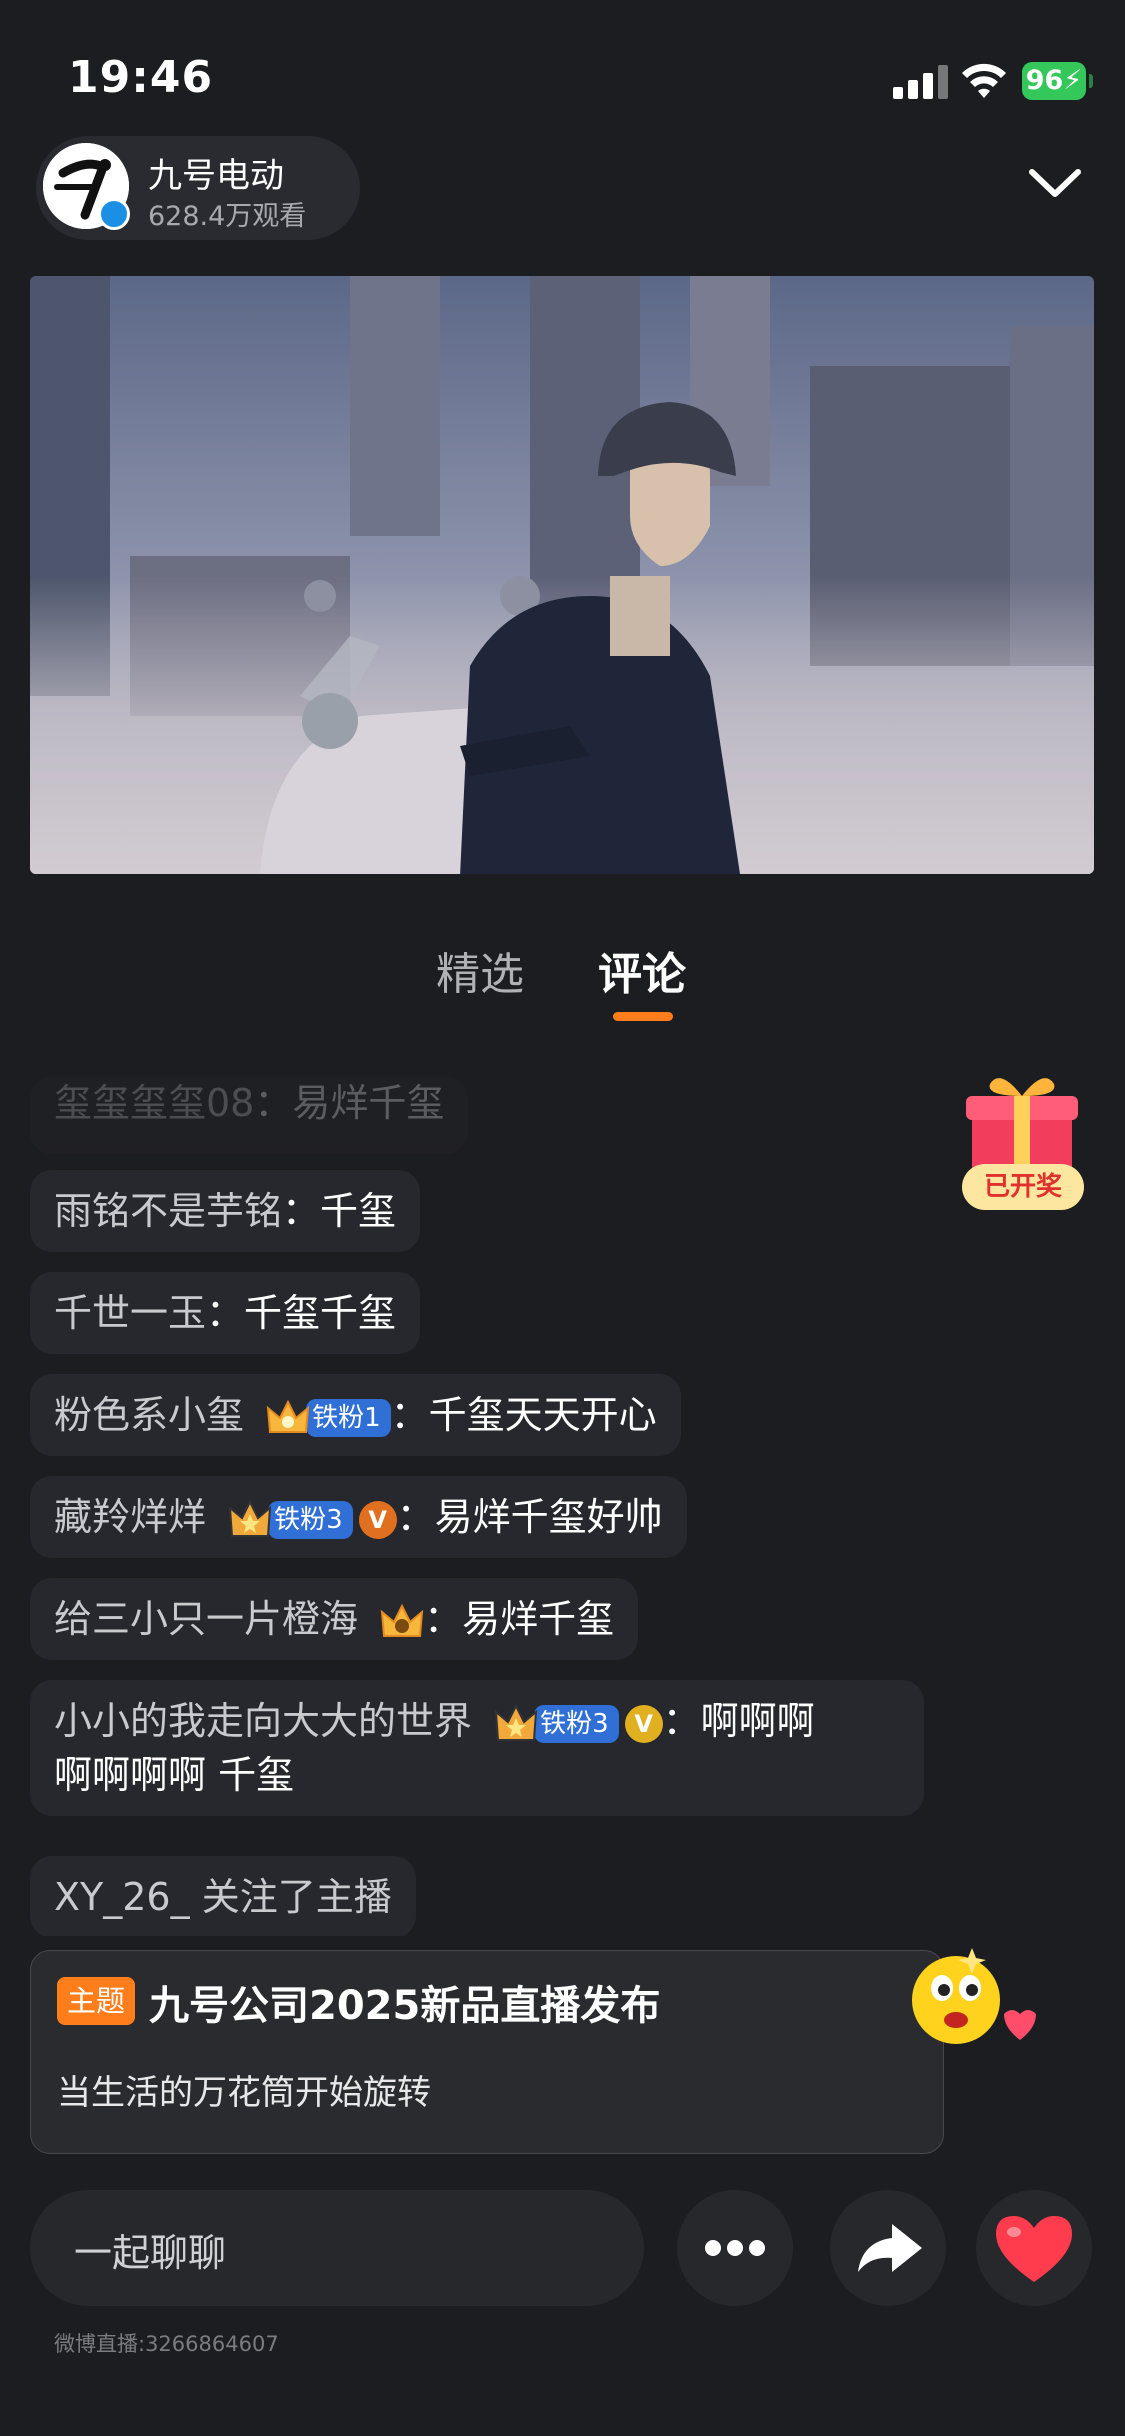  What do you see at coordinates (122, 1897) in the screenshot?
I see `comment-user: XY_26_` at bounding box center [122, 1897].